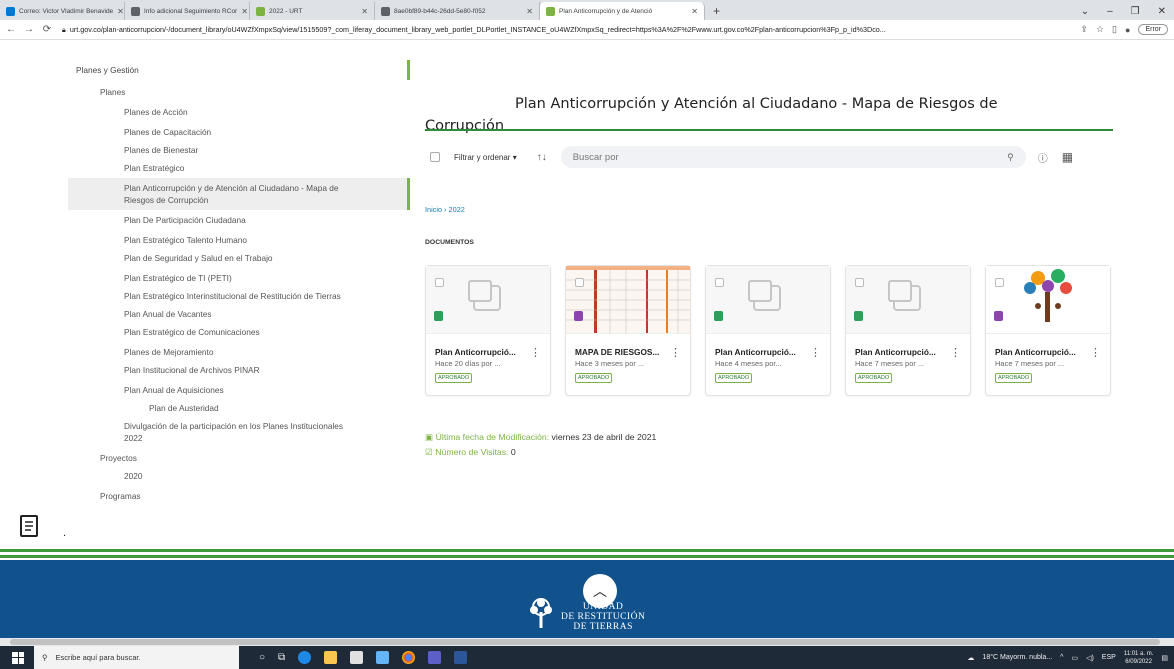 The image size is (1174, 669). I want to click on sidebar-item: Plan Estratégico Talento Humano, so click(185, 240).